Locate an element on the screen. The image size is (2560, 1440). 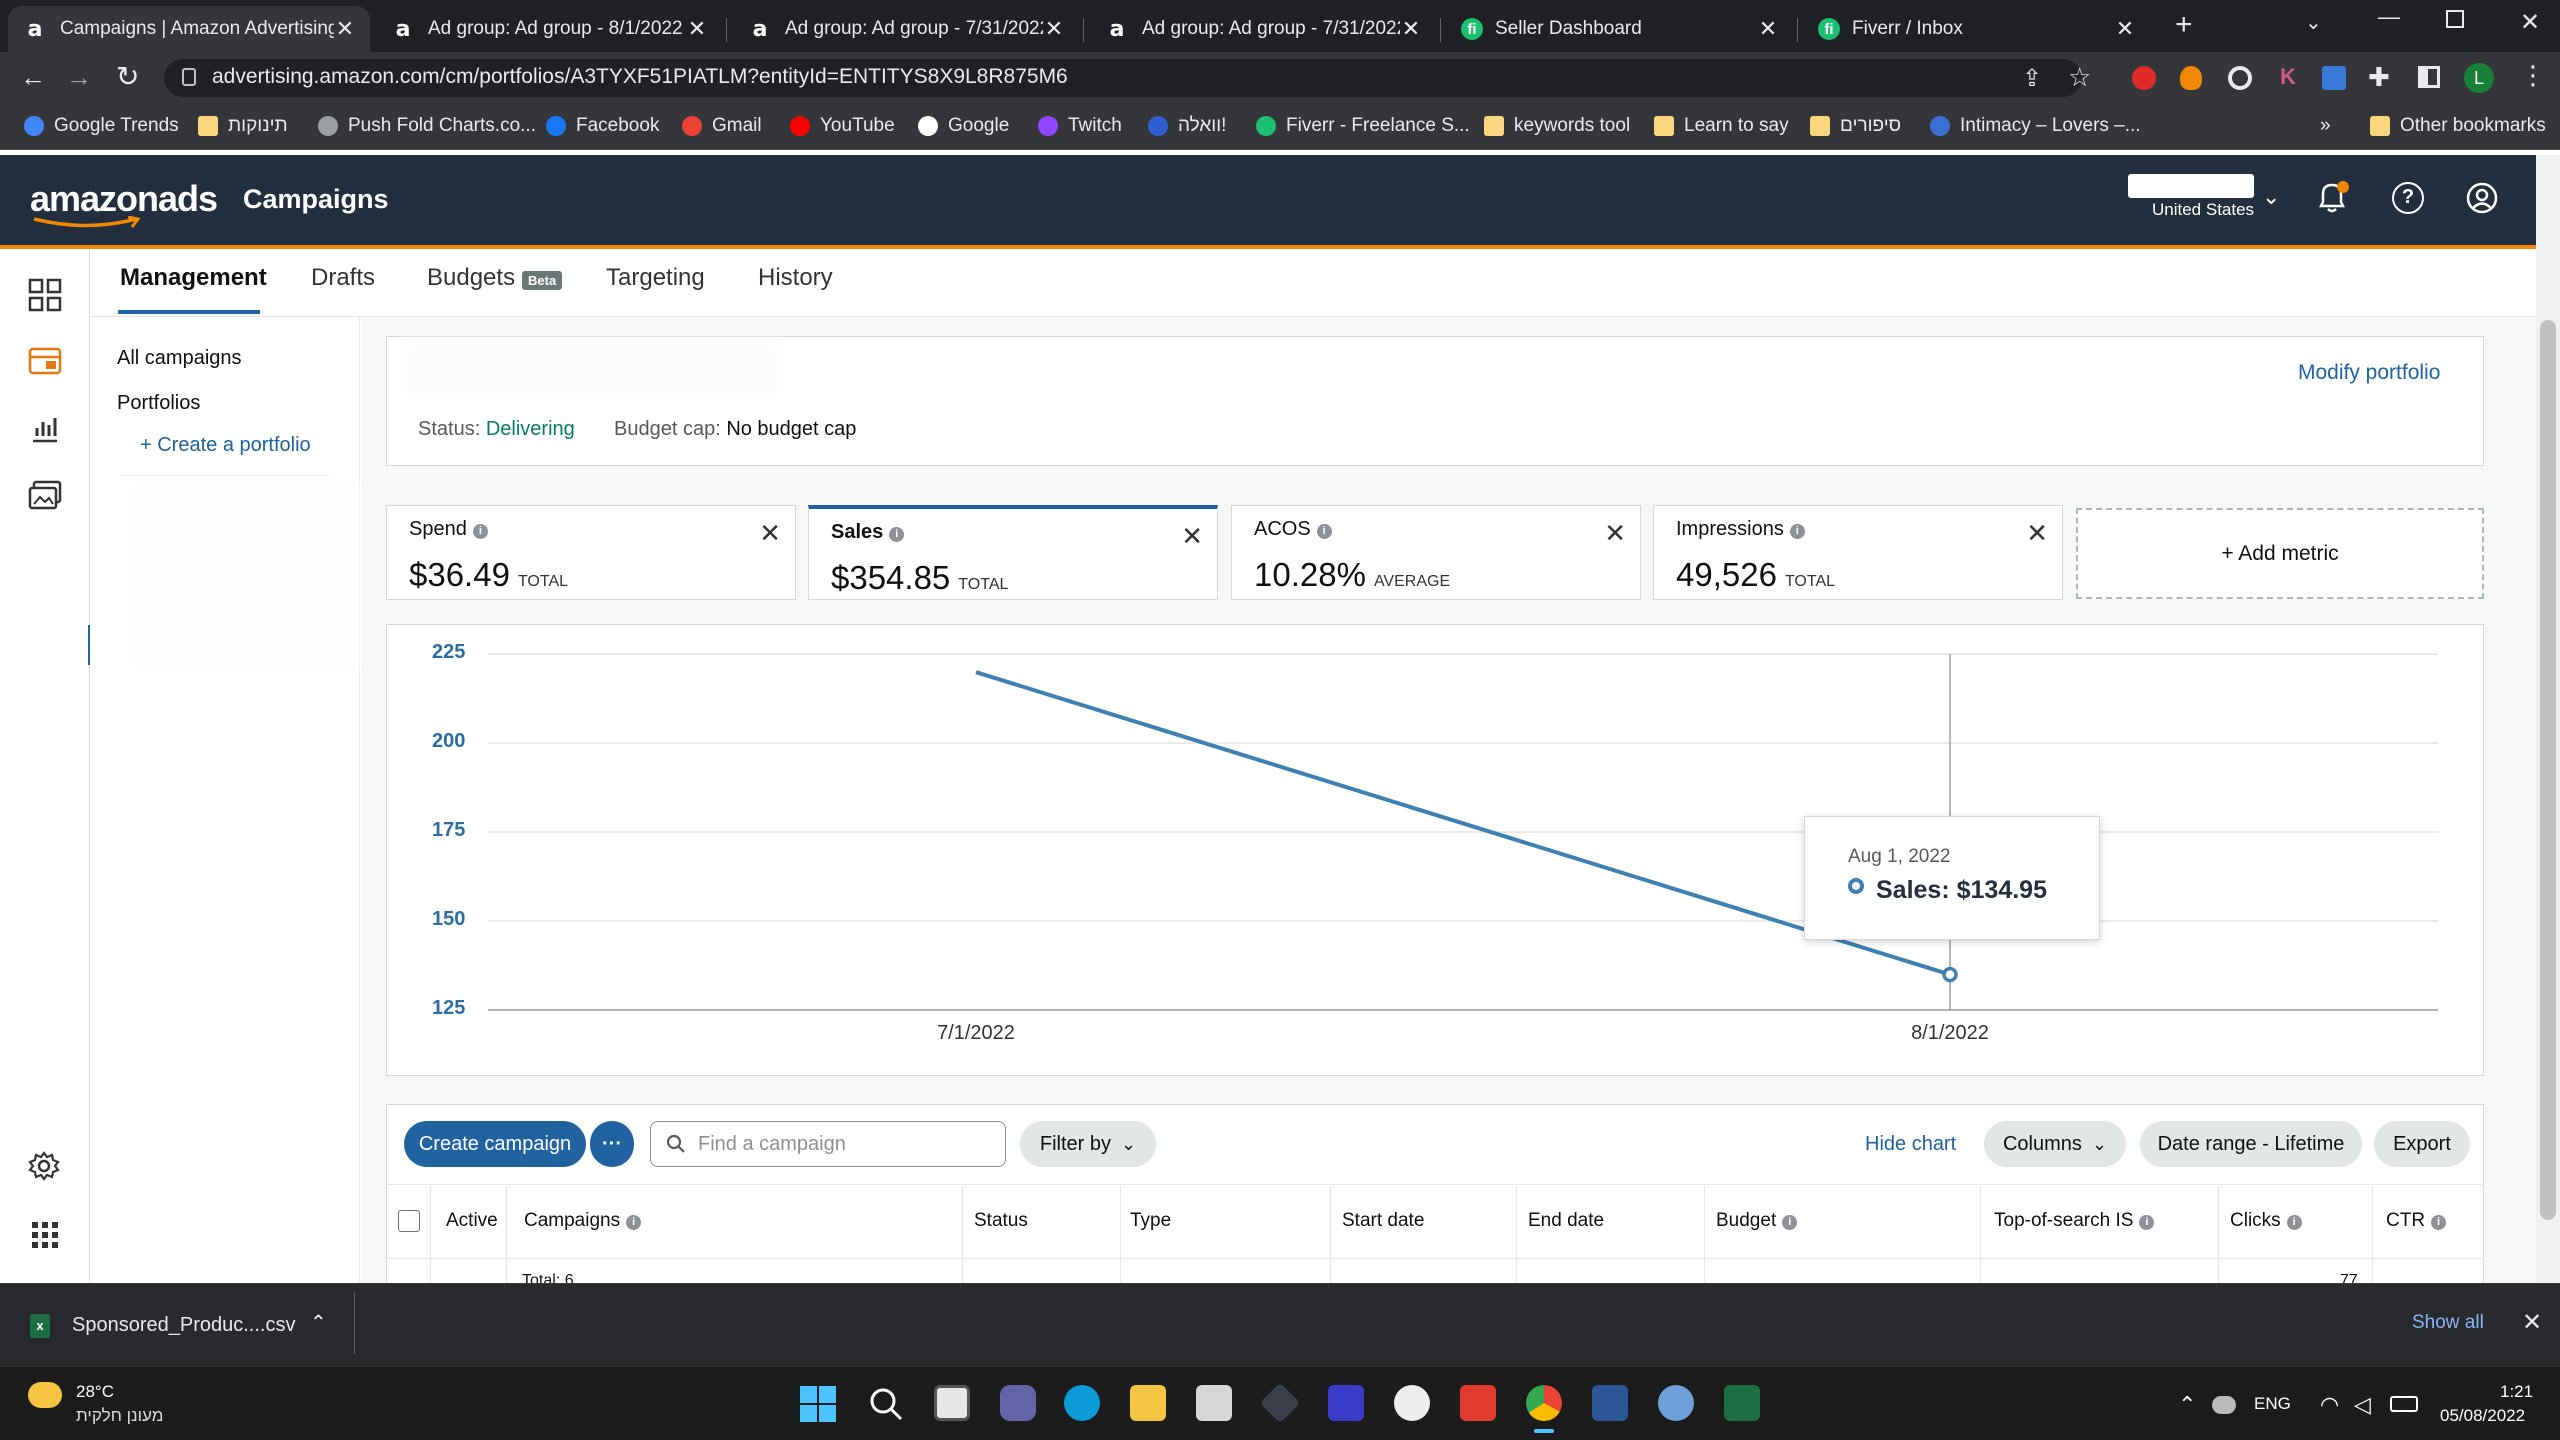
column-header-start-date: Start date is located at coordinates (1383, 1221).